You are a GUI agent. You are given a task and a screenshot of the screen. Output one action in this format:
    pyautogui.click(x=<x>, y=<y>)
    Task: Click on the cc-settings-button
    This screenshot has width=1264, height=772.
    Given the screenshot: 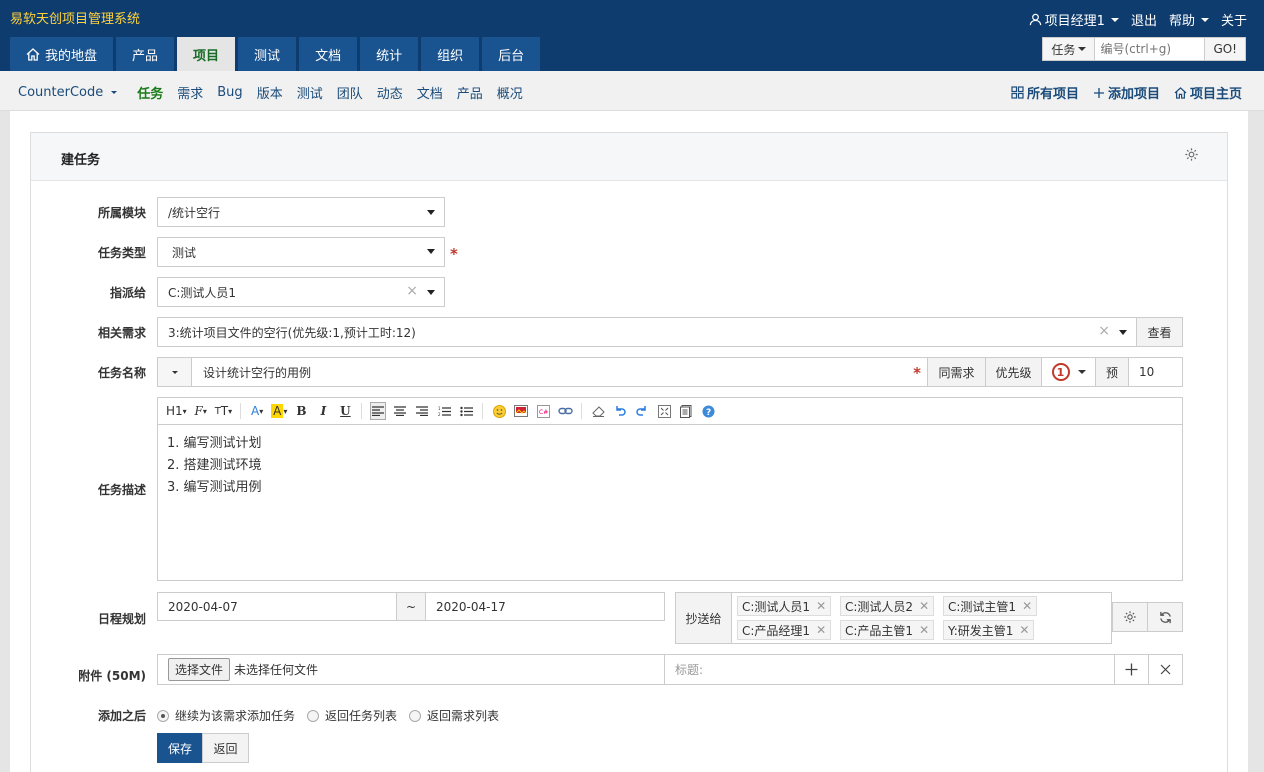 What is the action you would take?
    pyautogui.click(x=1130, y=617)
    